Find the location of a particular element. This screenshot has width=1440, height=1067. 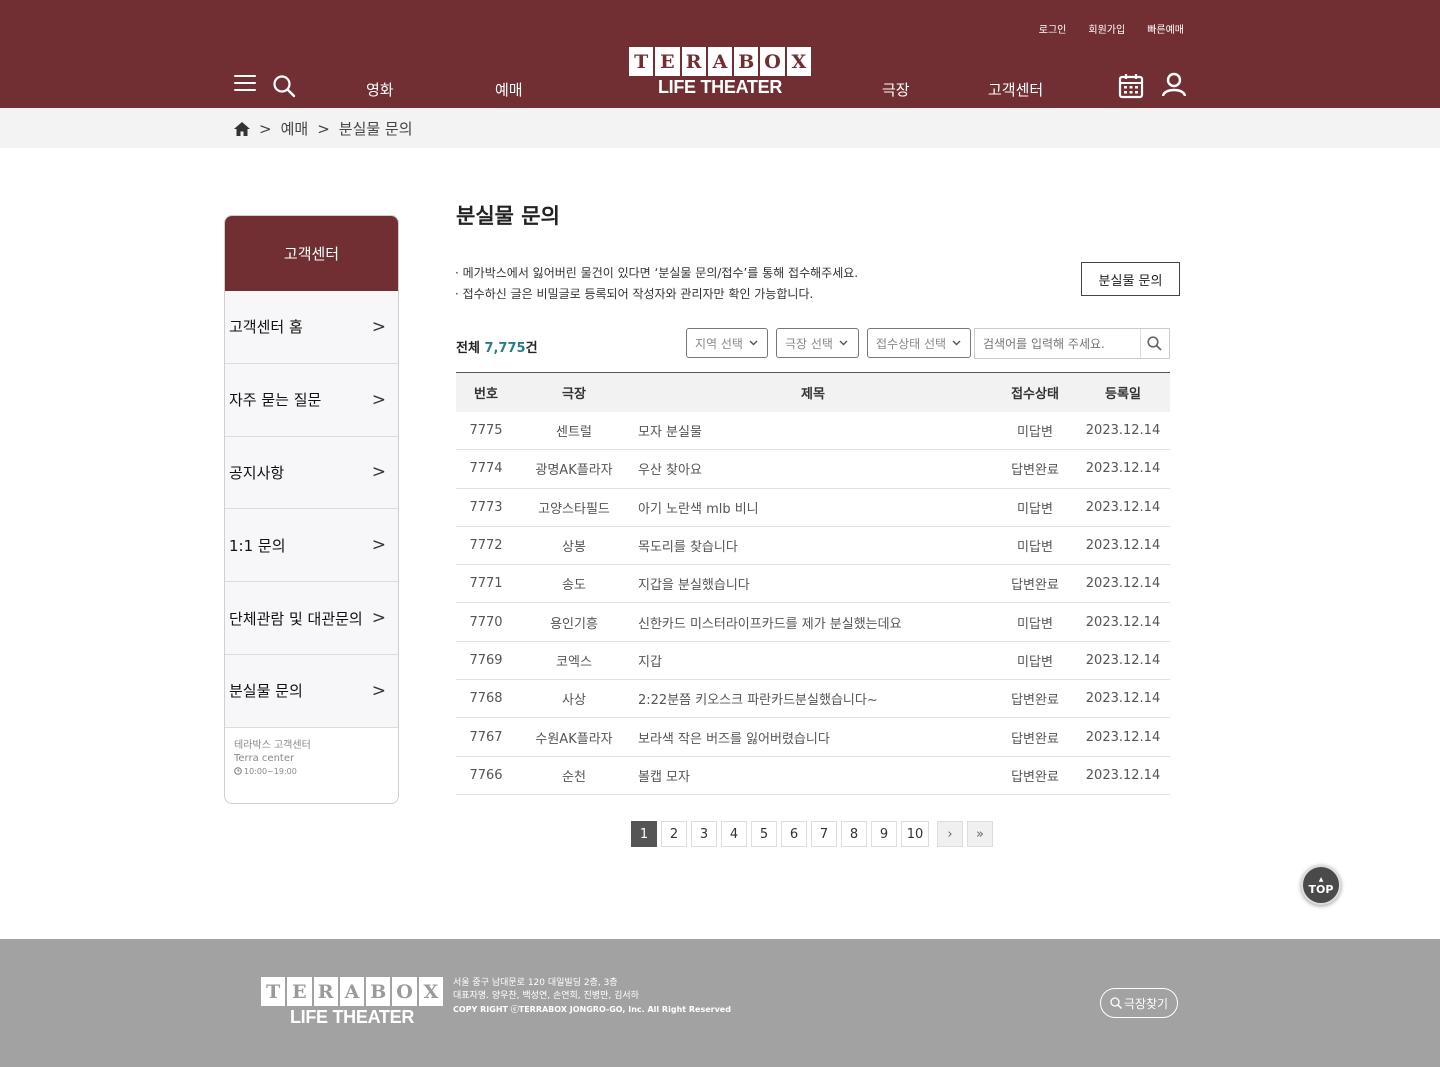

pagination: 1 2 3 4 5 6 7 8 9 10 › » is located at coordinates (812, 834).